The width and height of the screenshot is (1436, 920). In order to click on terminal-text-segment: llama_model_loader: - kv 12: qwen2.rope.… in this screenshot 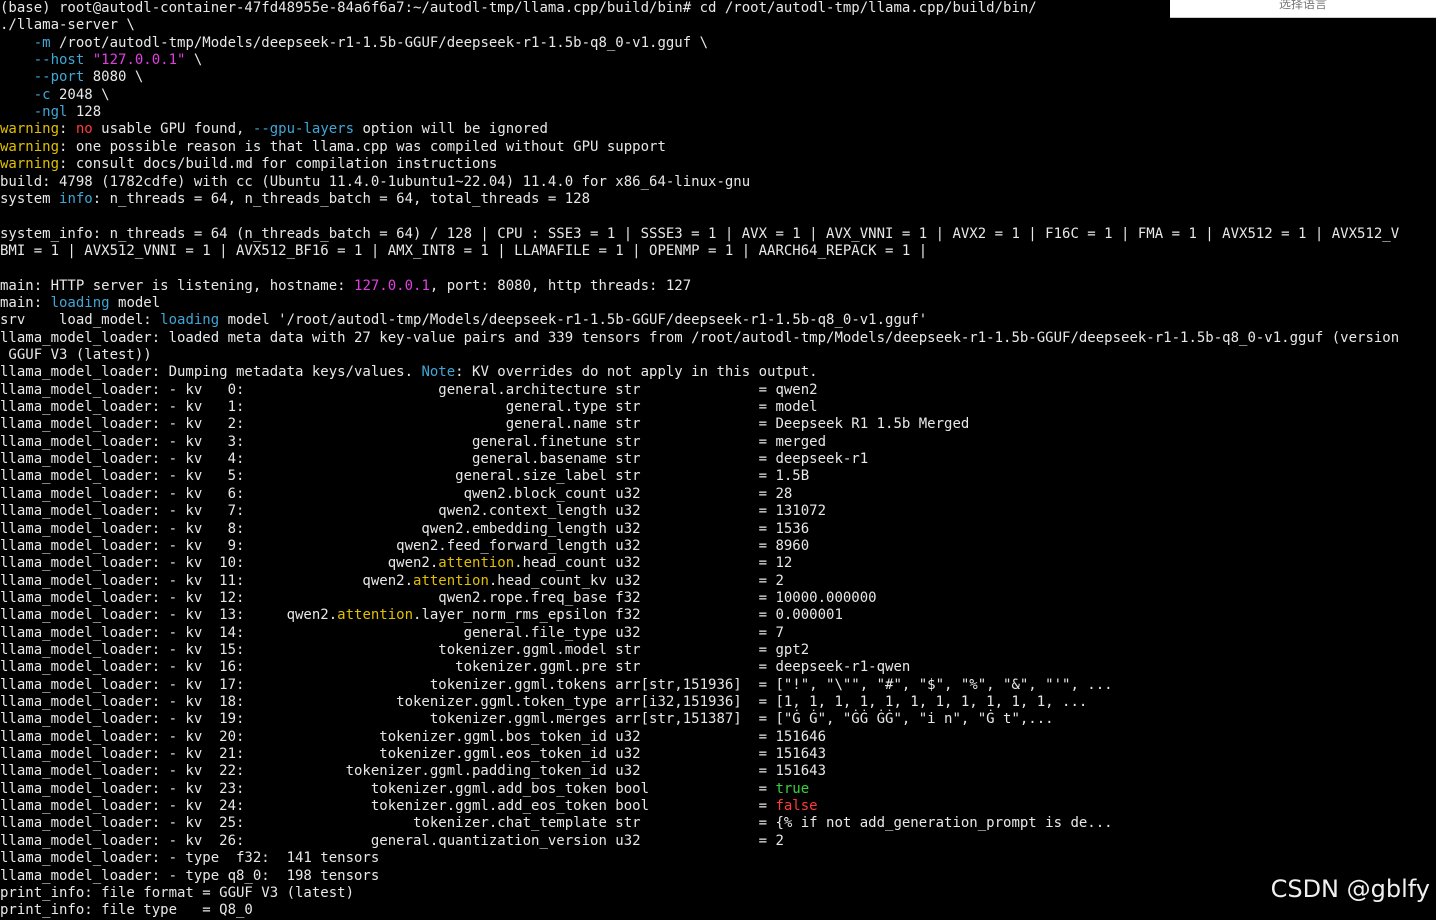, I will do `click(438, 597)`.